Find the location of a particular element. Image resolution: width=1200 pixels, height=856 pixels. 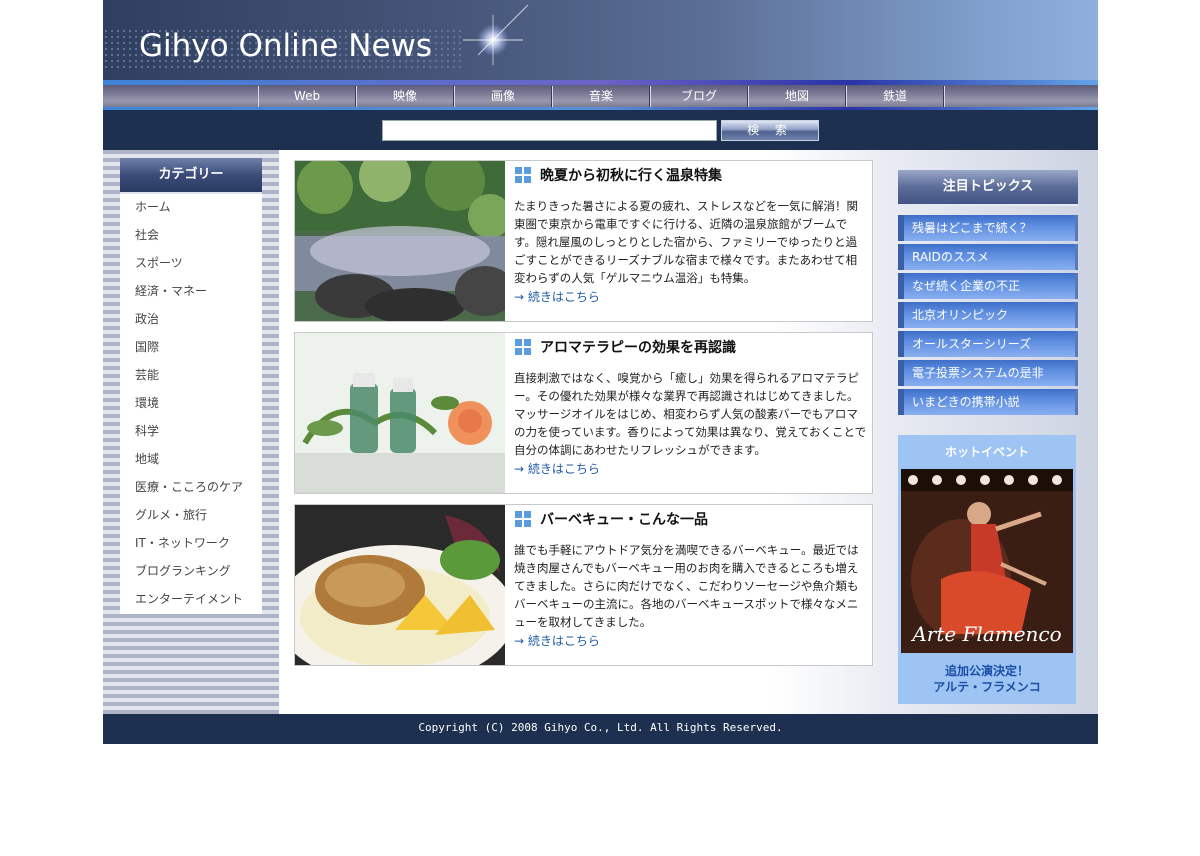

hot-event-box: ホットイベント Arte Flamenco 追加公演決定！ アルテ・フラメンコ is located at coordinates (987, 569).